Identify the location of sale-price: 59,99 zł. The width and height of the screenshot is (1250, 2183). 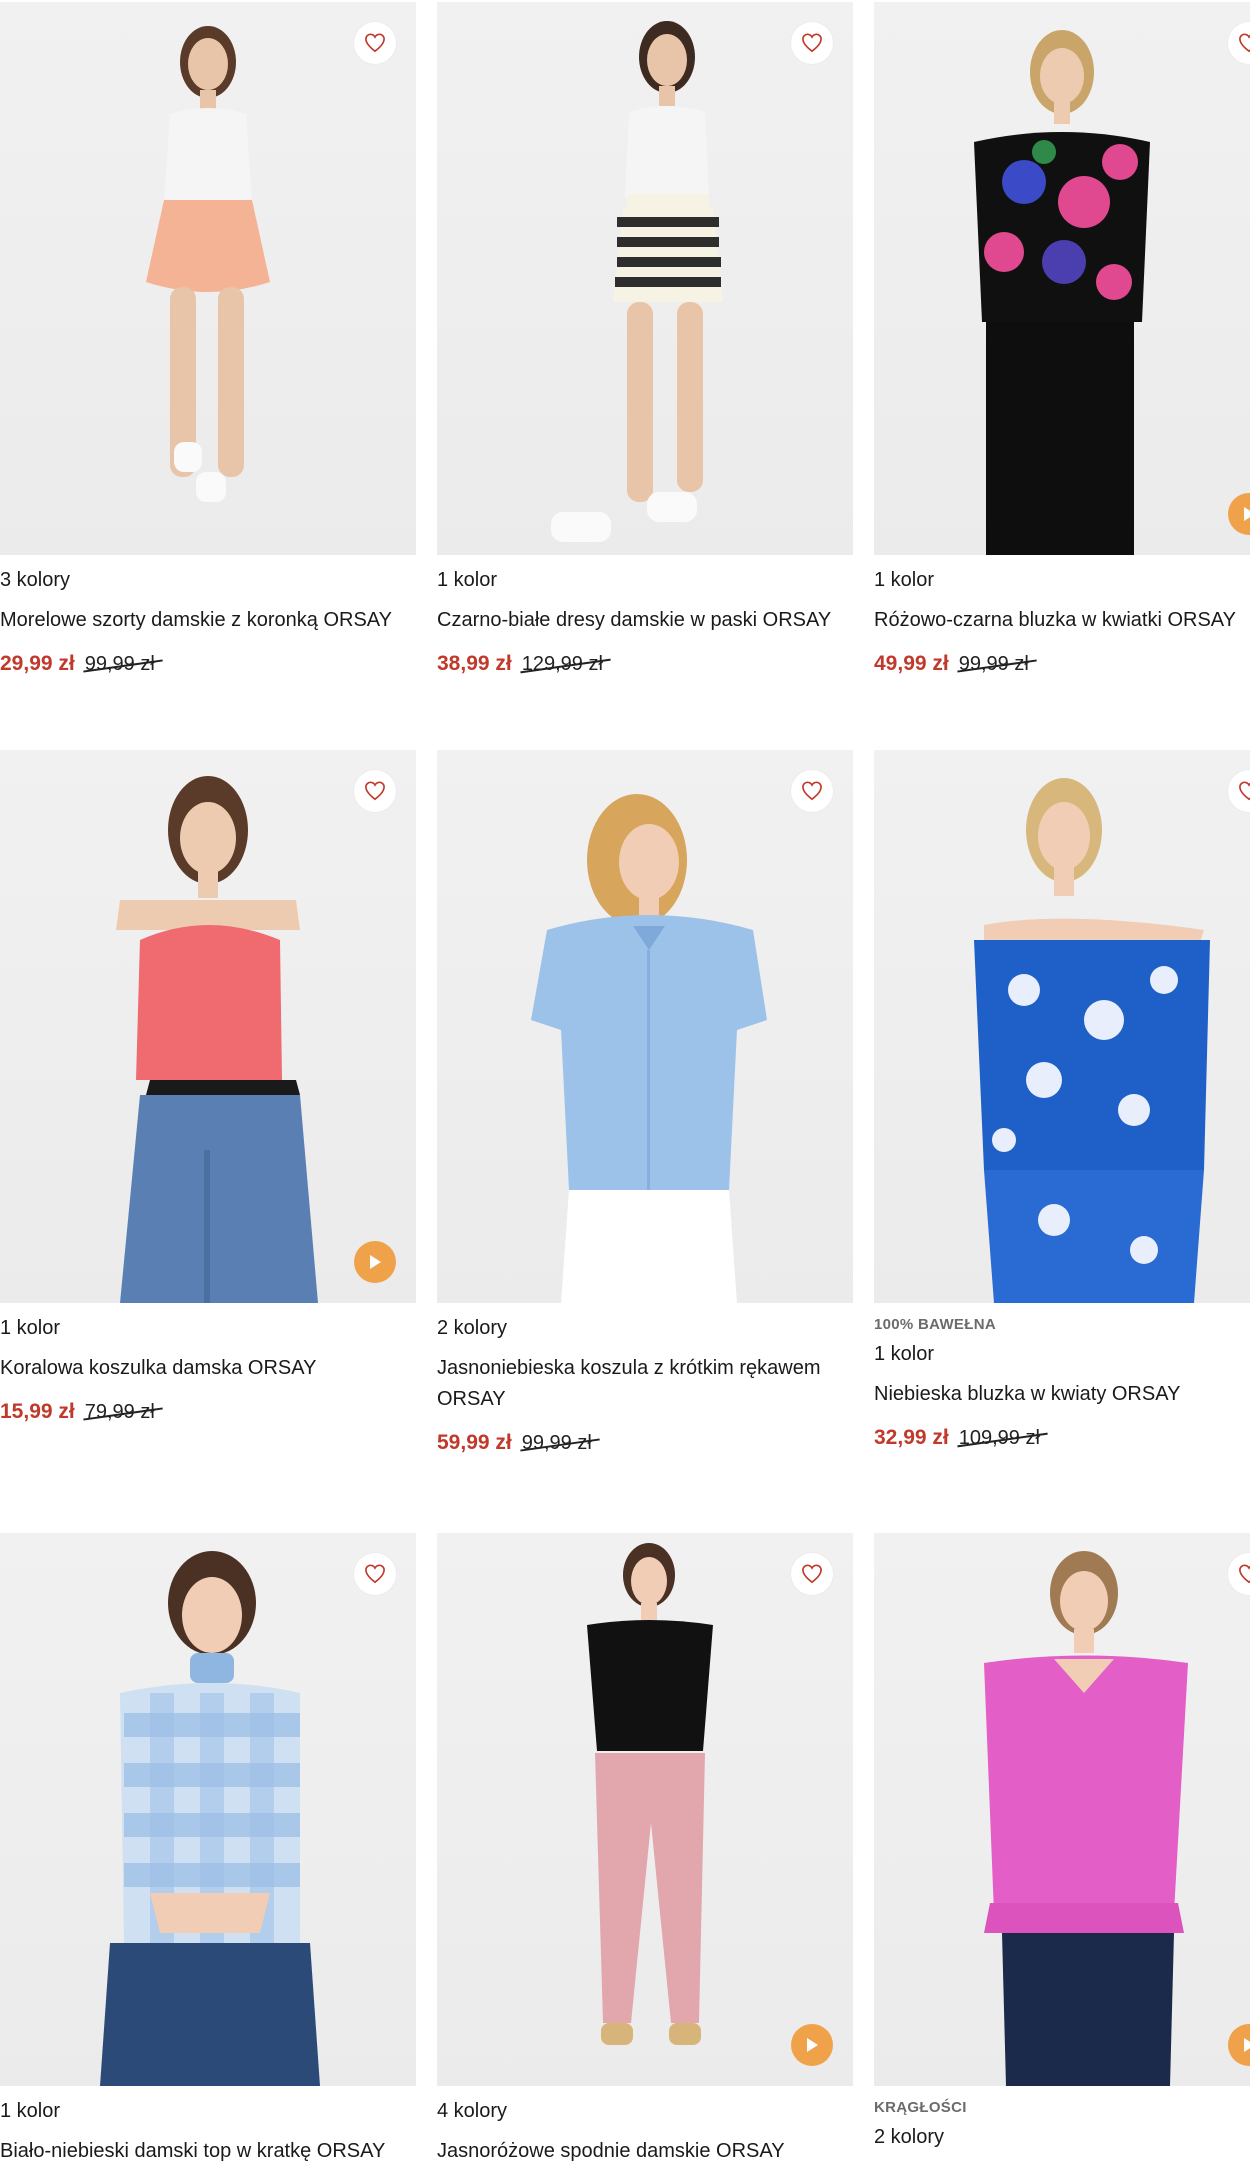
(474, 1442).